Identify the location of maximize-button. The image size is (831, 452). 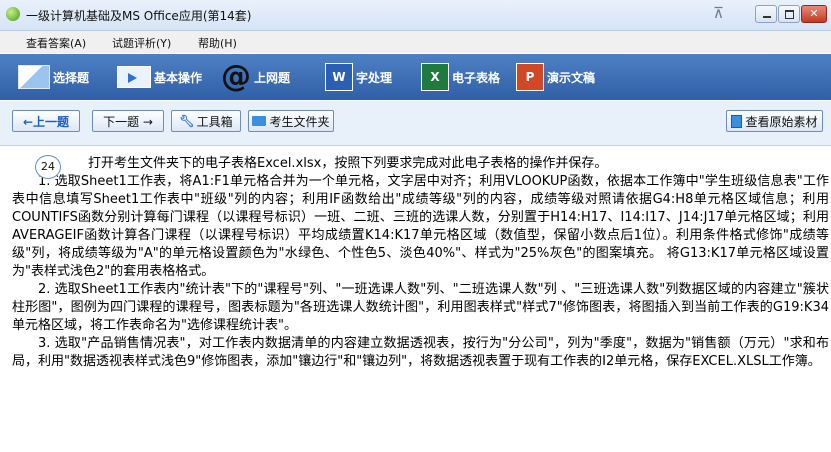
(789, 14).